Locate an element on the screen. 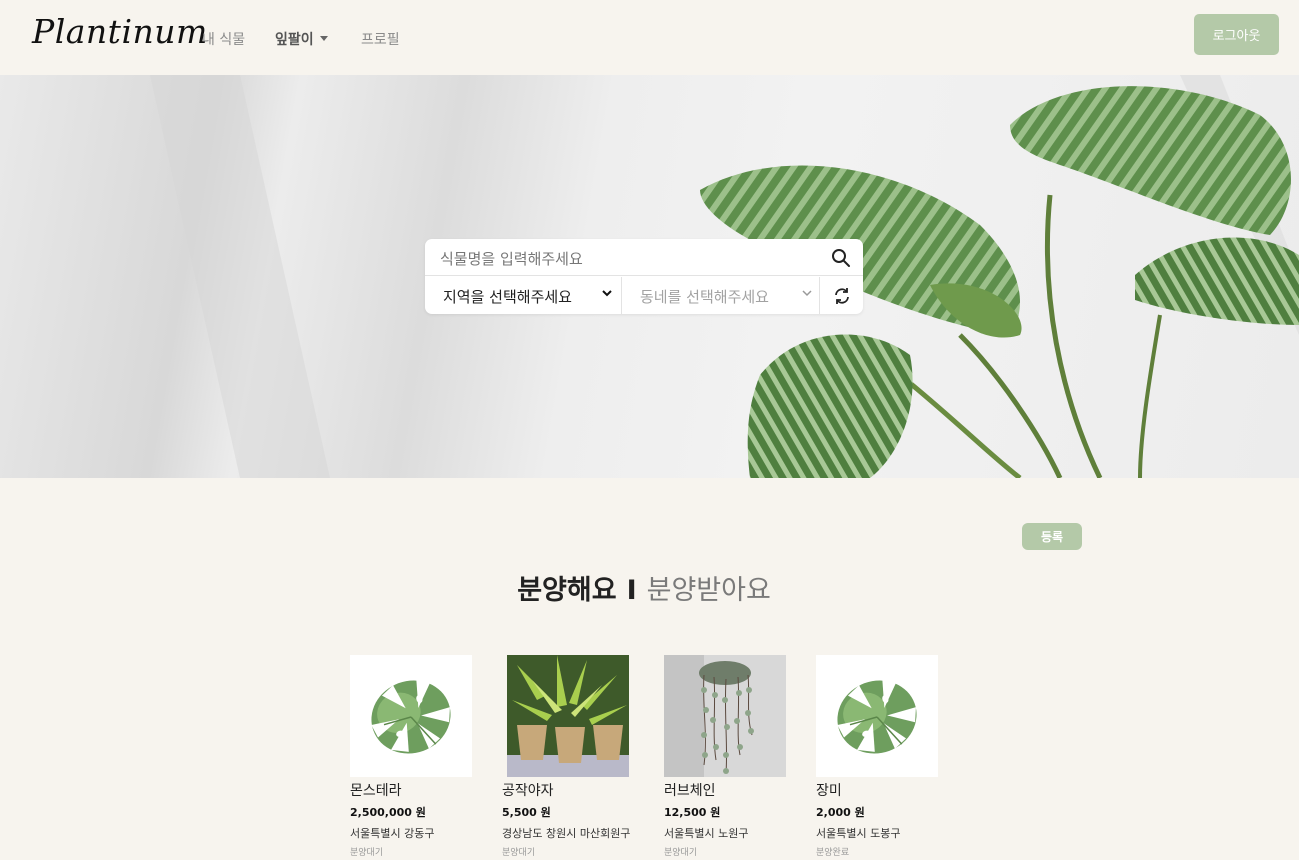 The width and height of the screenshot is (1299, 860). nav-link-my-plants: 내 식물 is located at coordinates (223, 39).